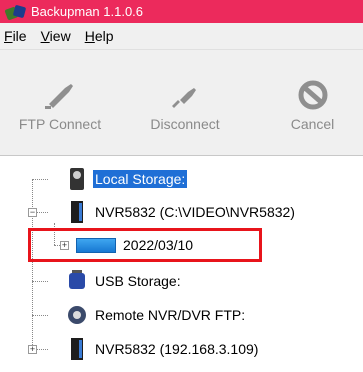 This screenshot has width=363, height=372. I want to click on tree-node-nvr-remote: NVR5832 (192.168.3.109), so click(163, 349).